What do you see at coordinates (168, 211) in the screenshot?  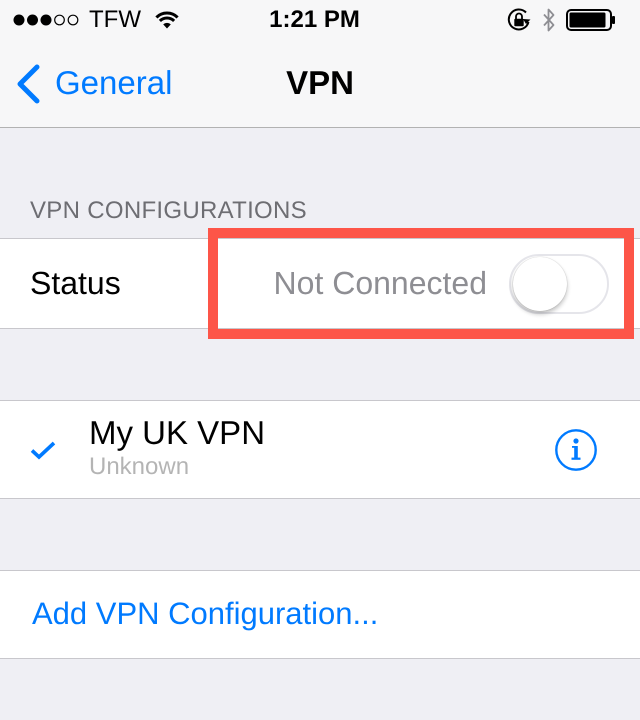 I see `section-header: VPN CONFIGURATIONS` at bounding box center [168, 211].